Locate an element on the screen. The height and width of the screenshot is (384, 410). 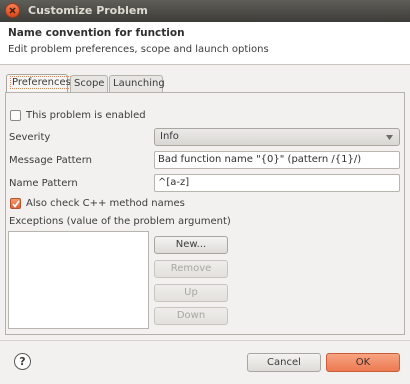
close-icon is located at coordinates (12, 10).